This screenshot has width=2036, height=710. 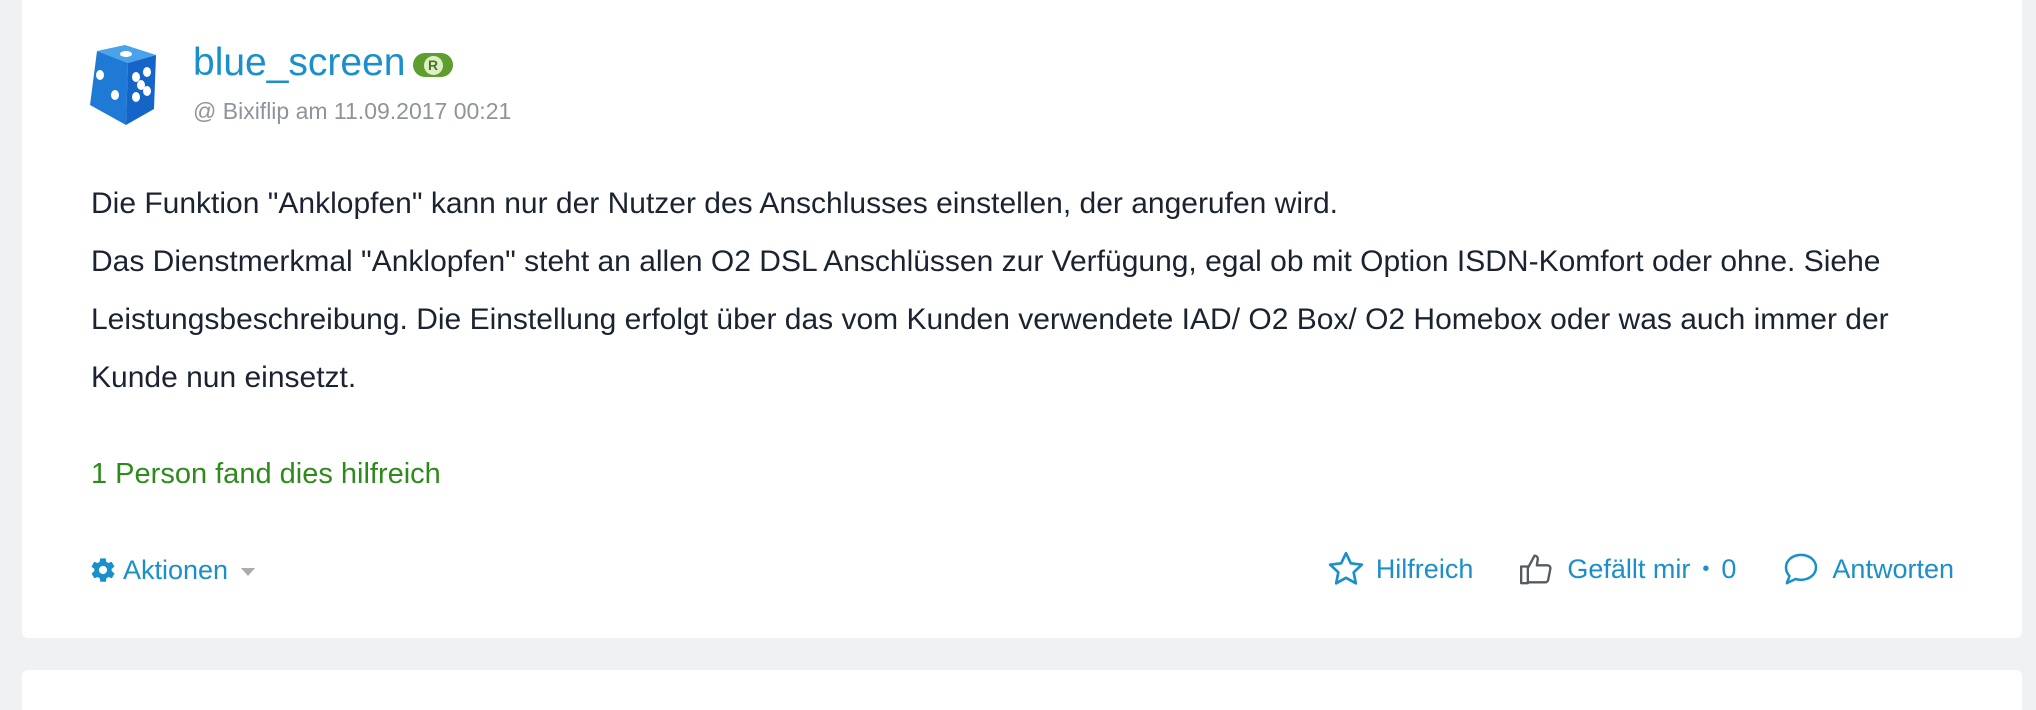 I want to click on actions-dropdown: Aktionen, so click(x=172, y=570).